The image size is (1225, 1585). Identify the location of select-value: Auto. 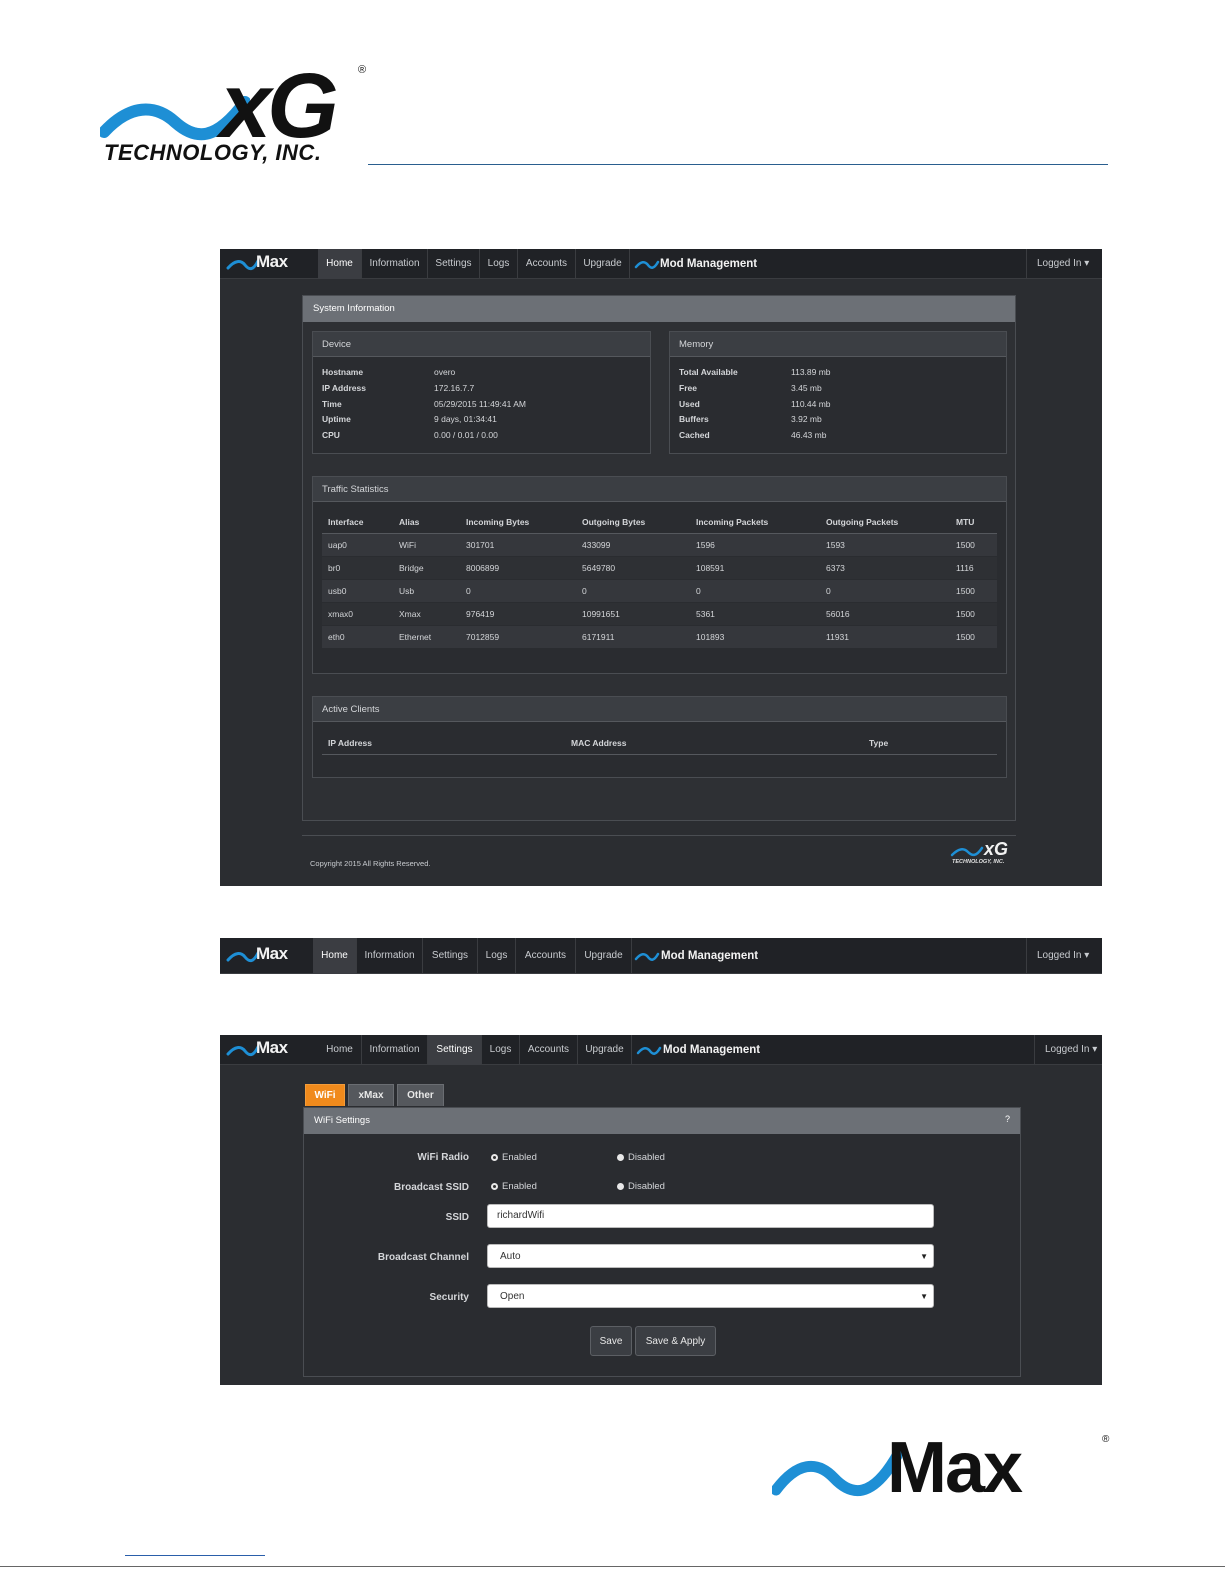
(510, 1256).